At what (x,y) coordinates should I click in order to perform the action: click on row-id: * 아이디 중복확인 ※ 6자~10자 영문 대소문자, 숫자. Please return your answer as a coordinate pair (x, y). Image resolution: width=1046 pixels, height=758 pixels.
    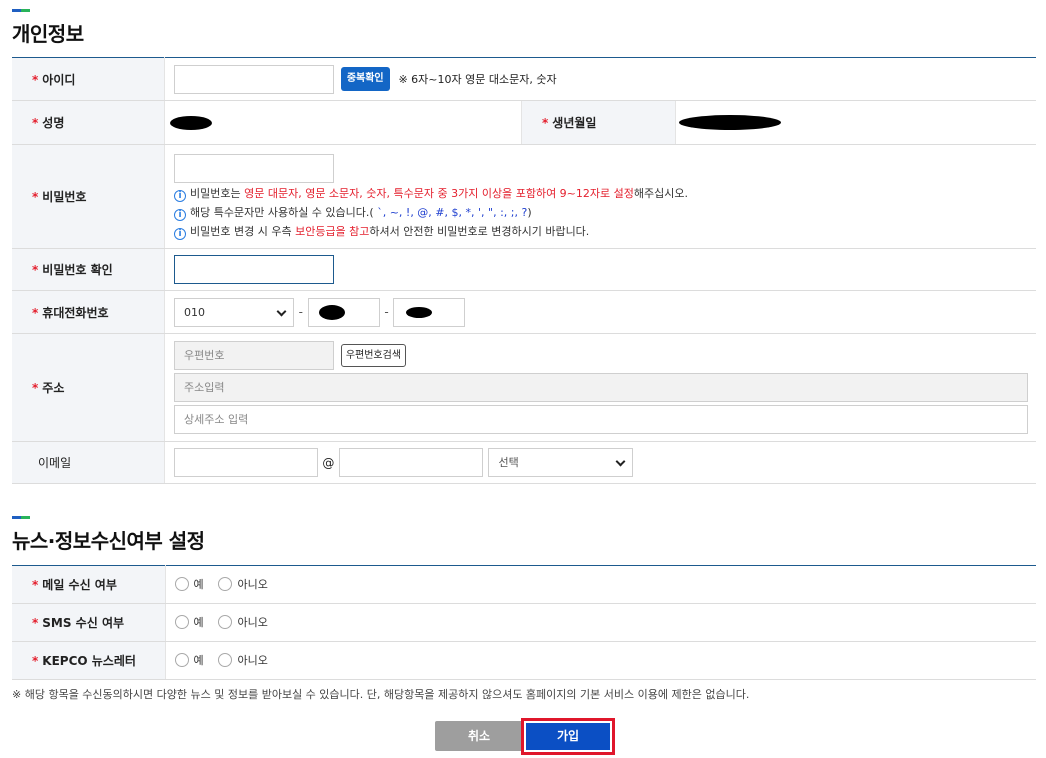
    Looking at the image, I should click on (524, 79).